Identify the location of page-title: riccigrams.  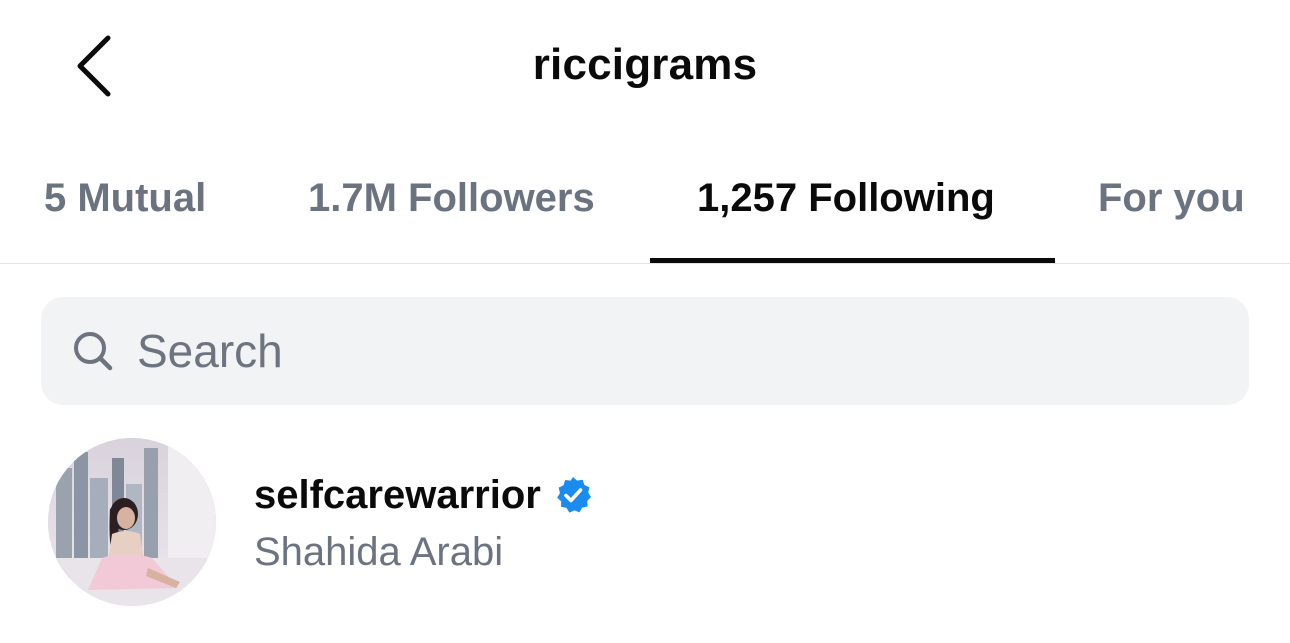
(645, 64).